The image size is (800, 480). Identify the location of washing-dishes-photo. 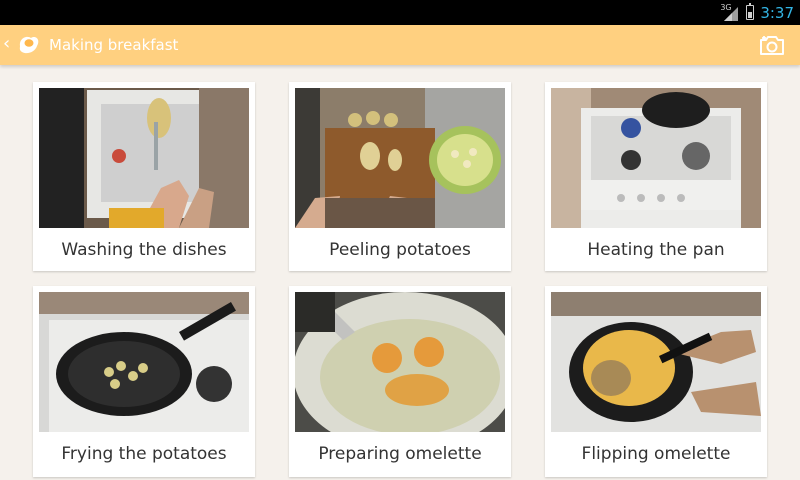
(144, 158).